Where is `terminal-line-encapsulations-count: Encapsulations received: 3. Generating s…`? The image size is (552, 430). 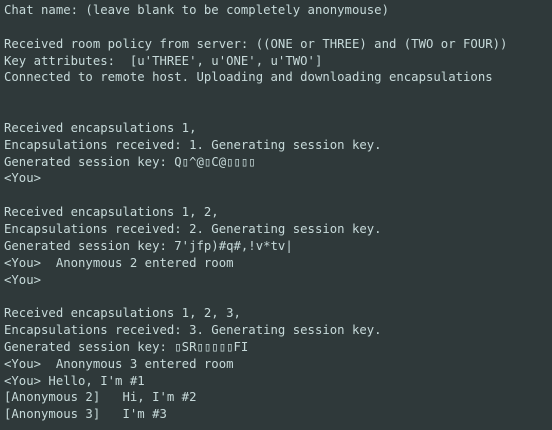 terminal-line-encapsulations-count: Encapsulations received: 3. Generating s… is located at coordinates (193, 330).